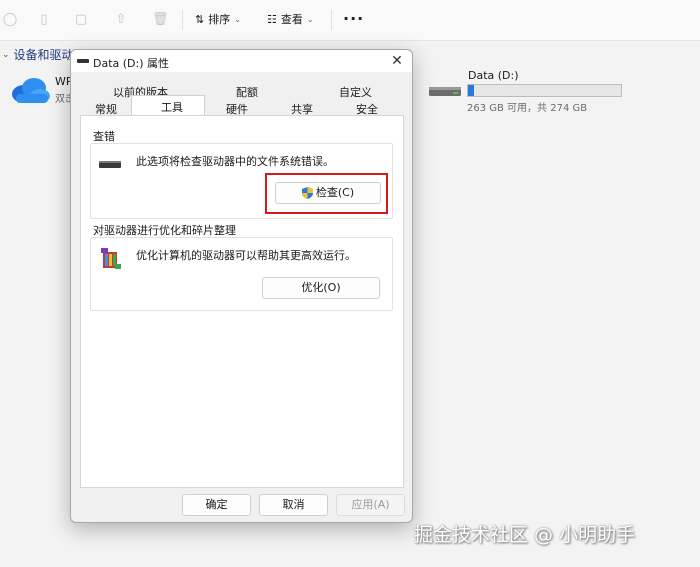  I want to click on explorer-toolbar: ◯ ▯ ▢ ⇧ 🗑 ⇅ 排序 ⌄ ☷ 查看 ⌄ ···, so click(350, 20).